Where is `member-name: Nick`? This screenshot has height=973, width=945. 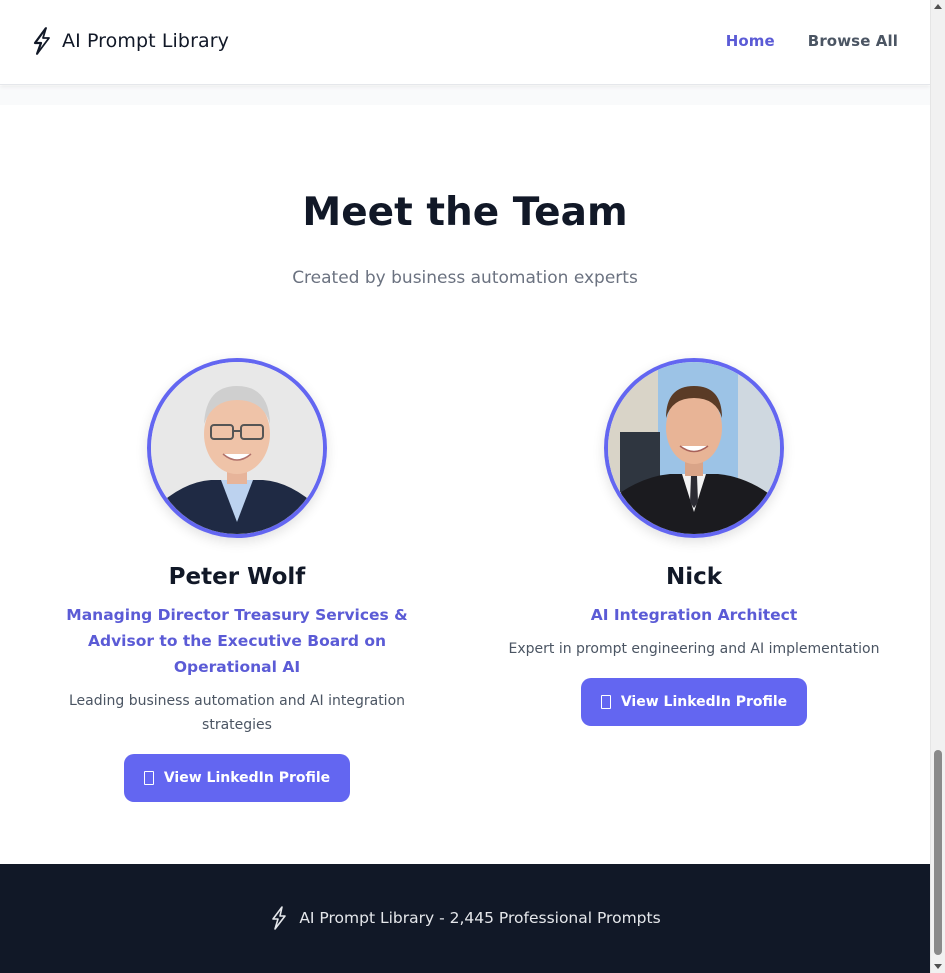
member-name: Nick is located at coordinates (694, 577).